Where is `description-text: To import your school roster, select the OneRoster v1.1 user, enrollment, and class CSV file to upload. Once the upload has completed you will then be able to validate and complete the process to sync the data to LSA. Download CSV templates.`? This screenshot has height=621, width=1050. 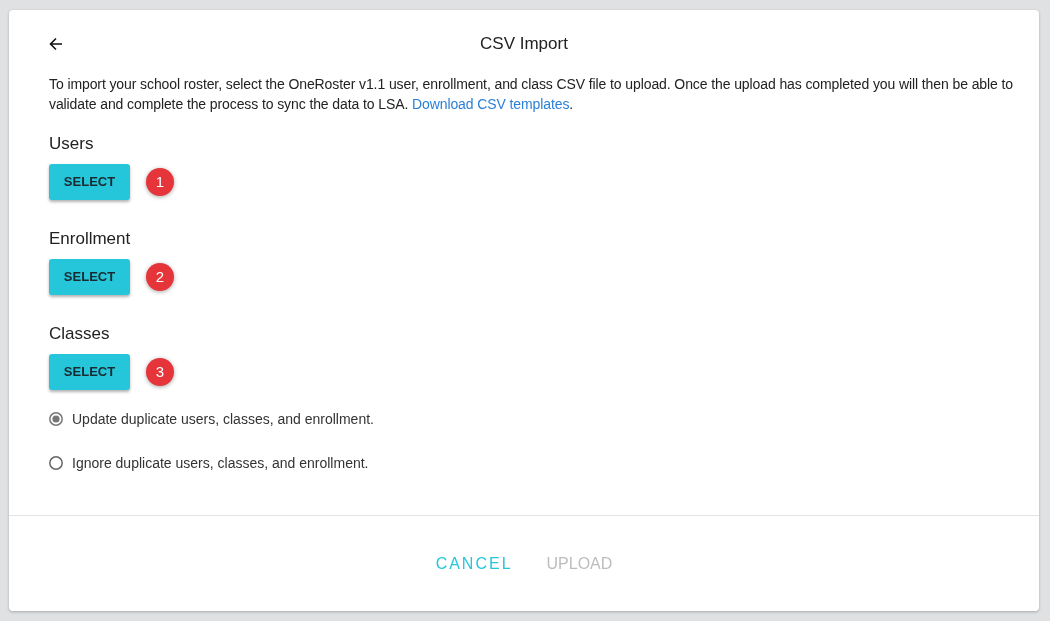
description-text: To import your school roster, select the OneRoster v1.1 user, enrollment, and class CSV file to upload. Once the upload has completed you will then be able to validate and complete the process to sync the data to LSA. Download CSV templates. is located at coordinates (531, 94).